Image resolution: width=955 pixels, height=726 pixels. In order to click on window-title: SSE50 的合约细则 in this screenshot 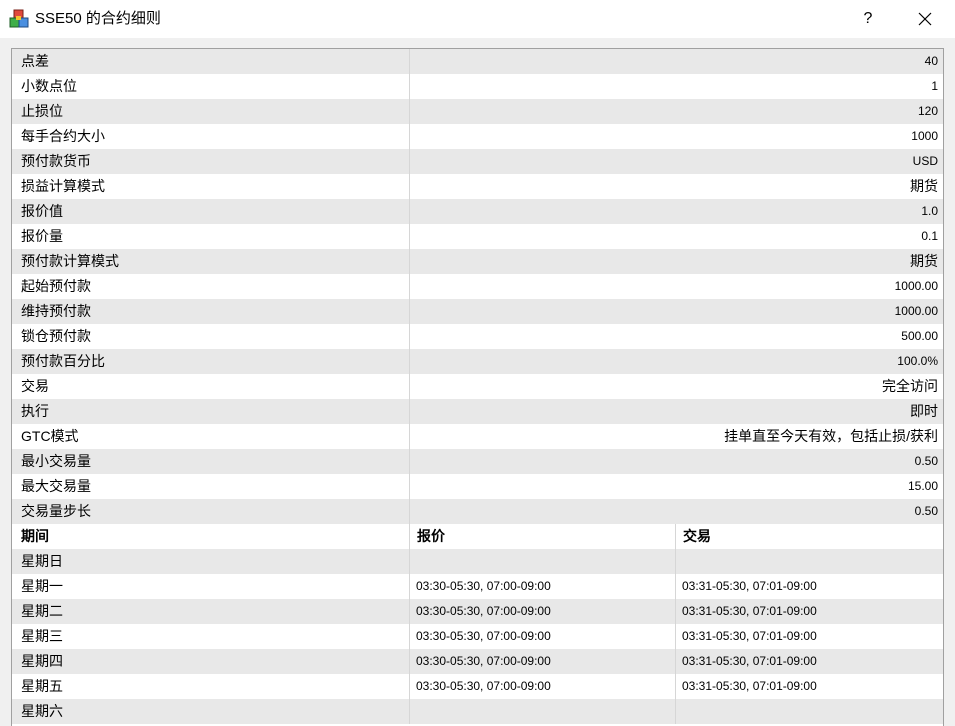, I will do `click(98, 18)`.